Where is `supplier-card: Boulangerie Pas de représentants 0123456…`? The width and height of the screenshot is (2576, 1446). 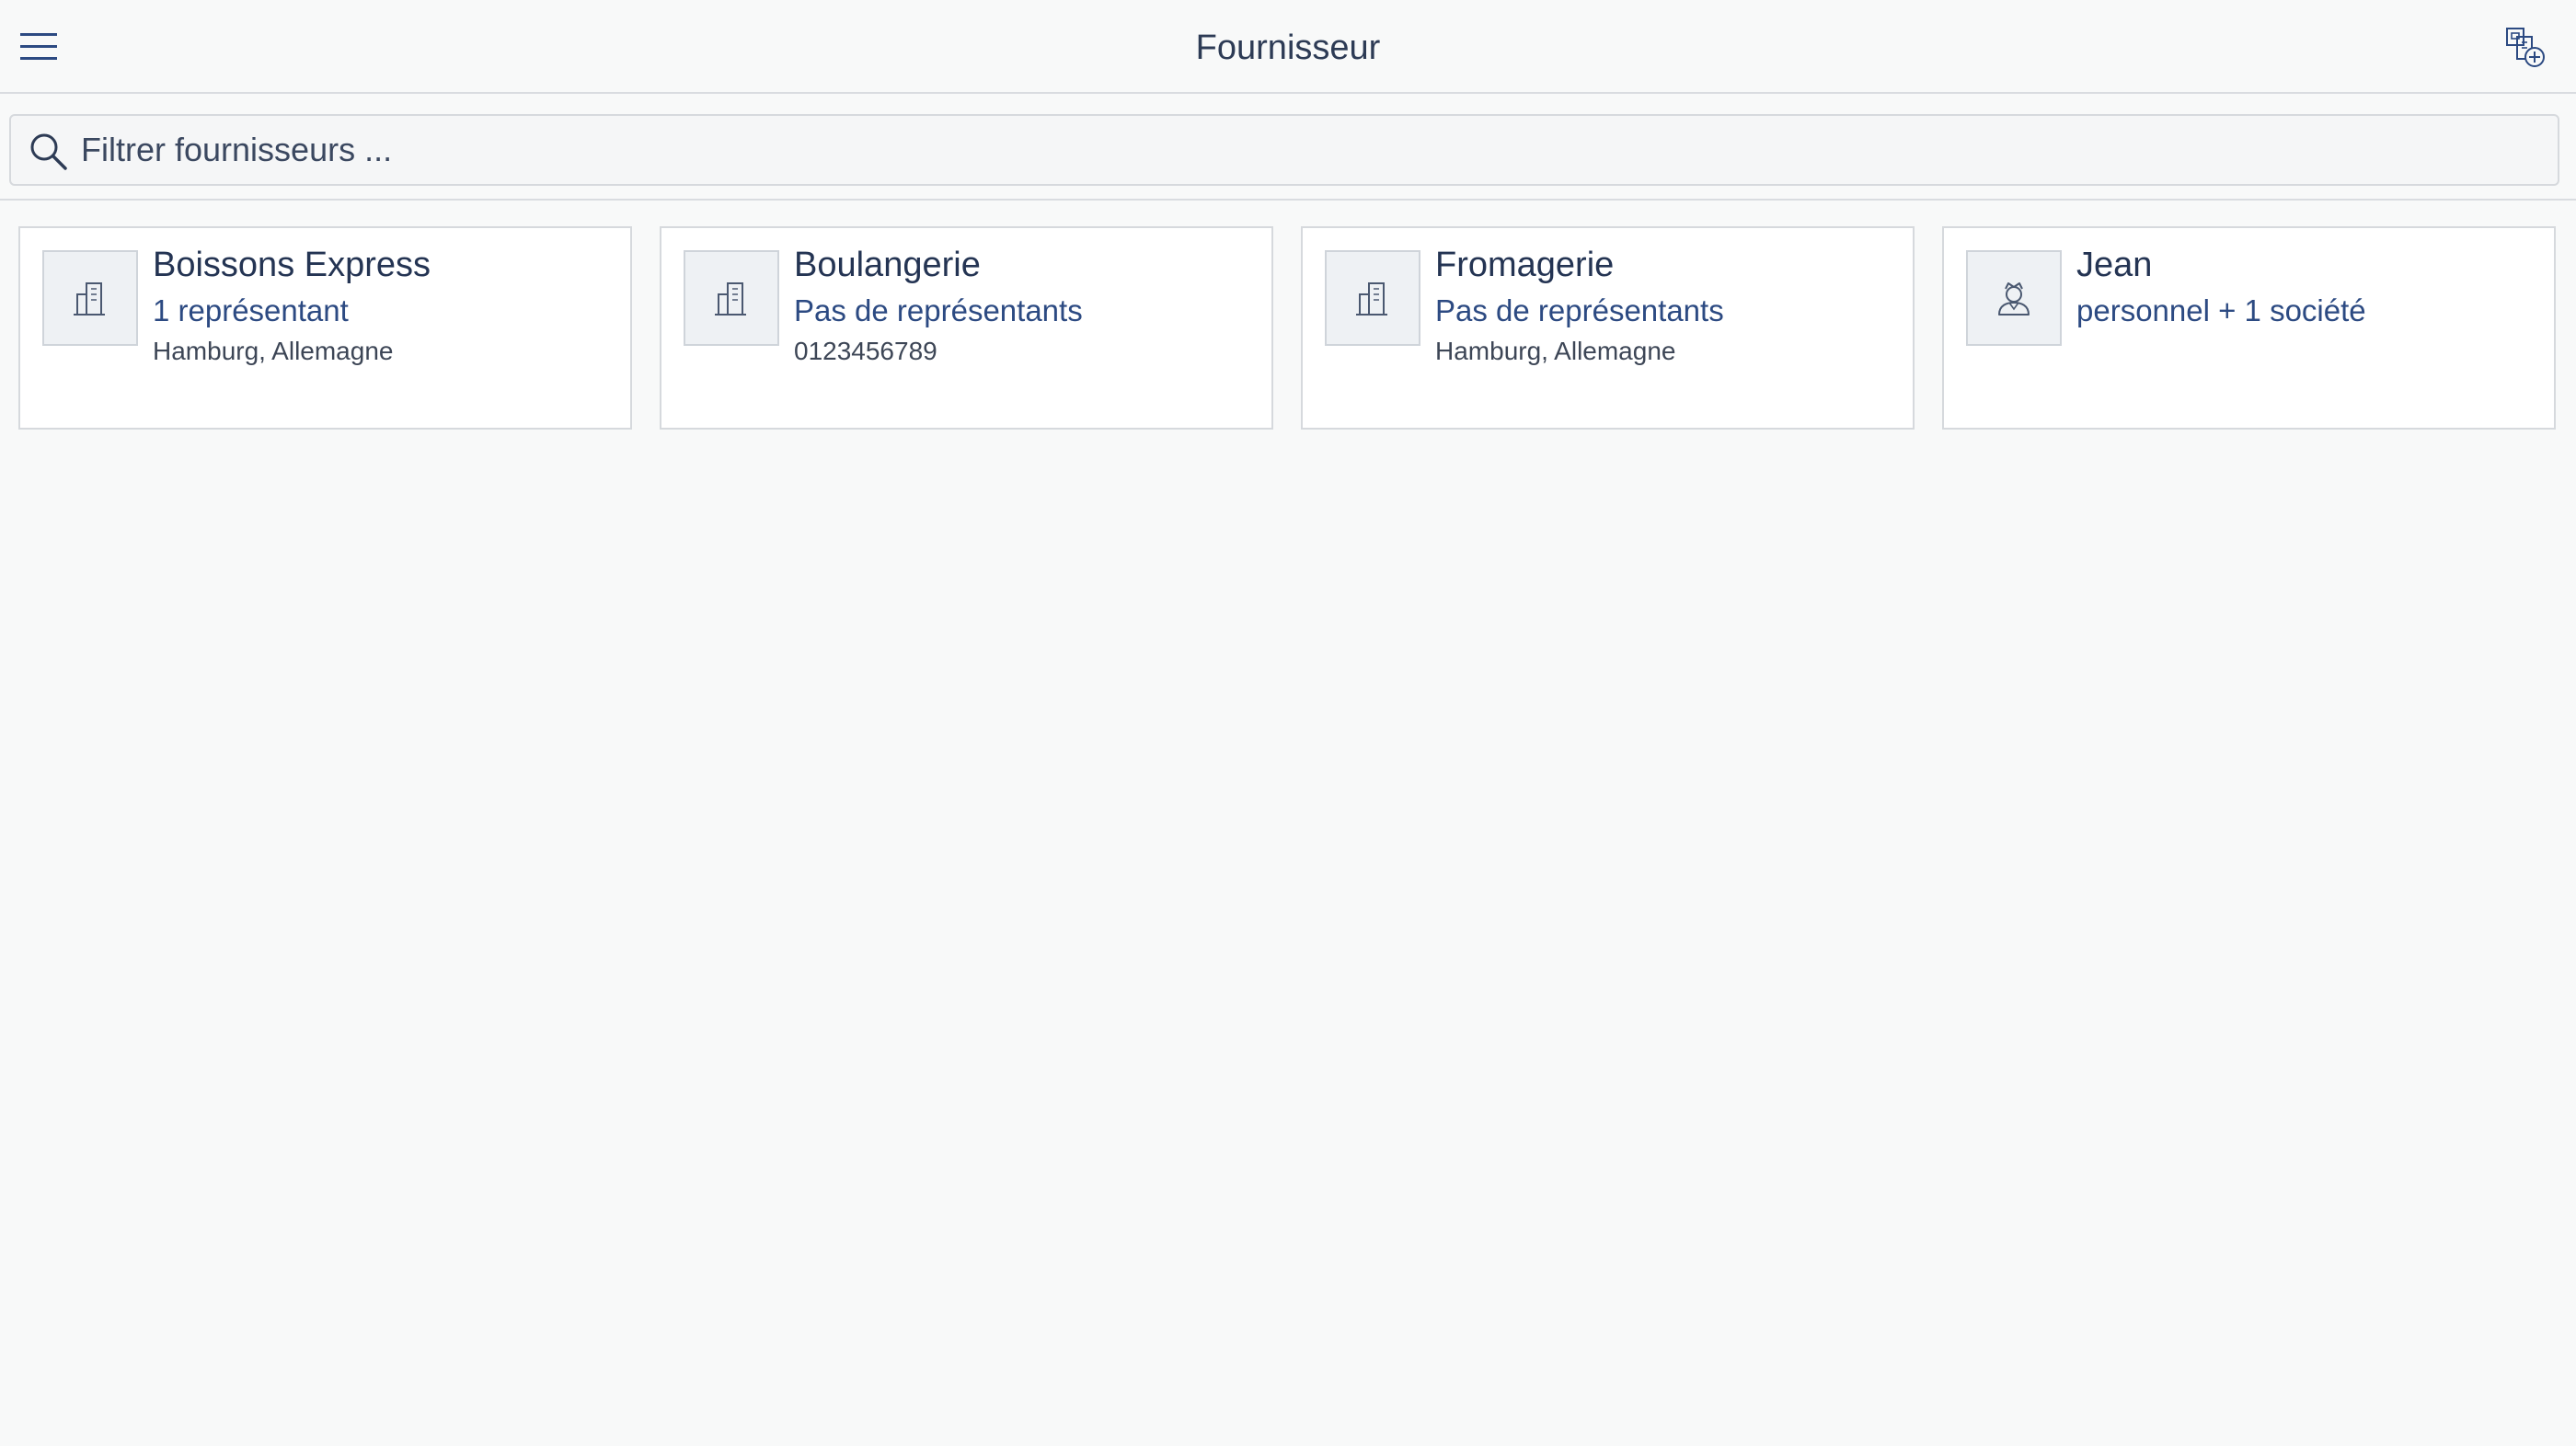 supplier-card: Boulangerie Pas de représentants 0123456… is located at coordinates (966, 328).